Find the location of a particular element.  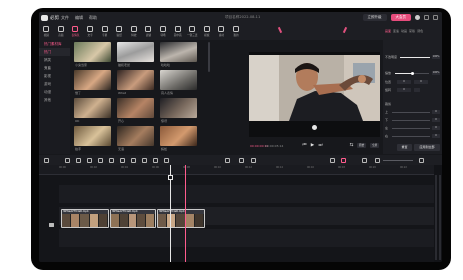

tab-animation: 动画 is located at coordinates (404, 31).